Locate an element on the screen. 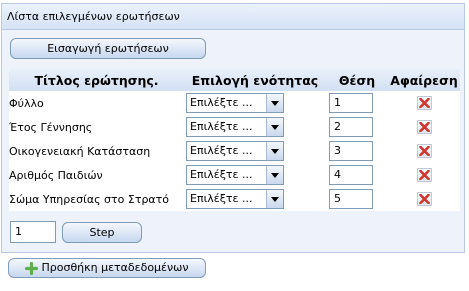 The image size is (469, 291). table-row: Οικογενειακή Κατάσταση Επιλέξτε ... 3 is located at coordinates (234, 151).